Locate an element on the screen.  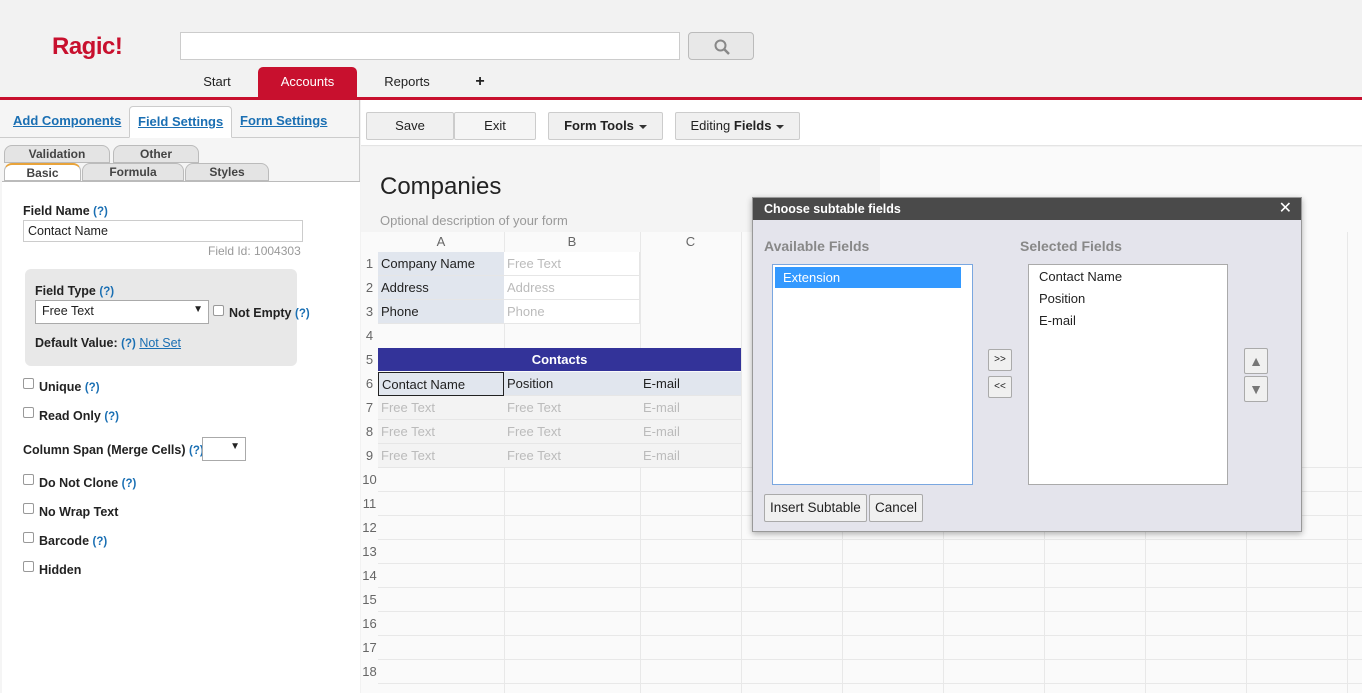
row-number: 2 is located at coordinates (369, 287).